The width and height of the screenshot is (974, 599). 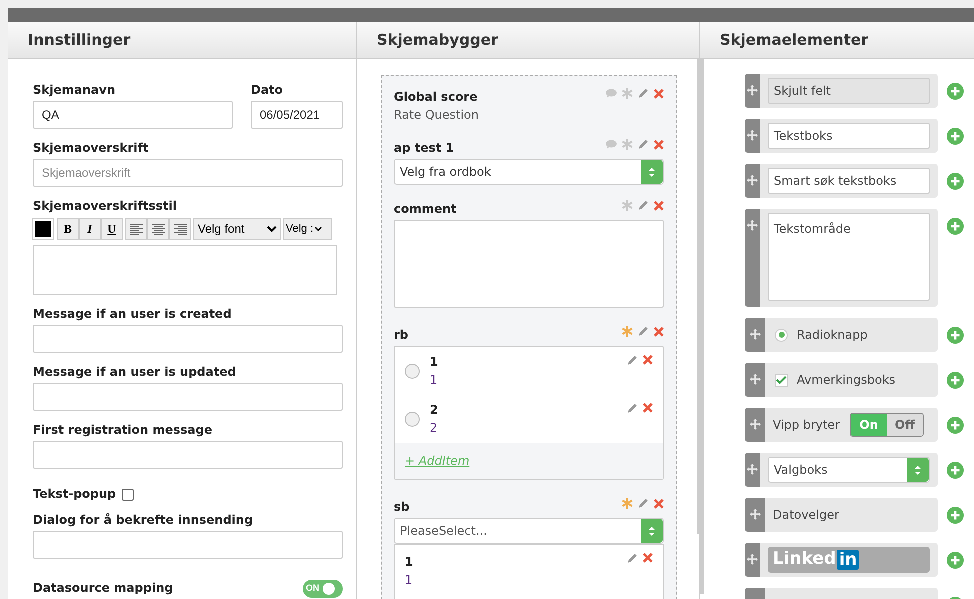 I want to click on element-card: Radioknapp, so click(x=841, y=335).